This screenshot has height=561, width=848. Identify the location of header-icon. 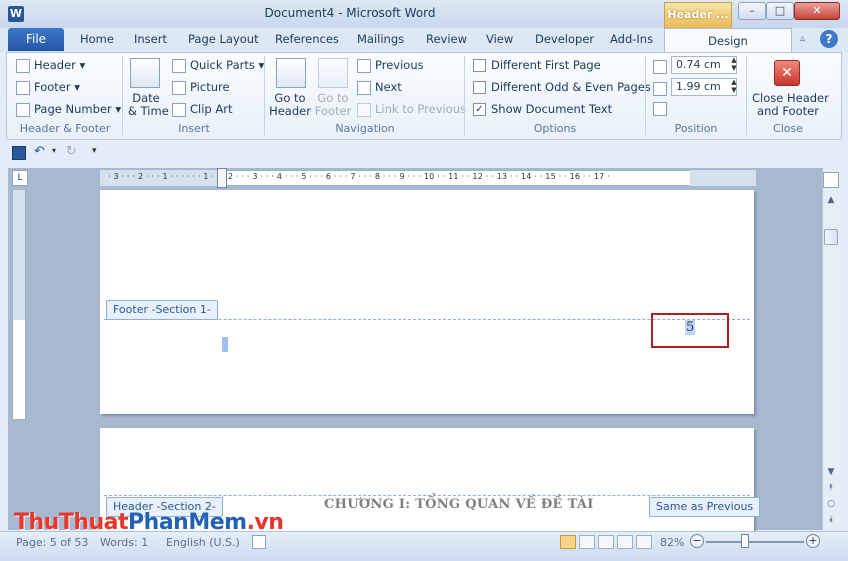
(23, 65).